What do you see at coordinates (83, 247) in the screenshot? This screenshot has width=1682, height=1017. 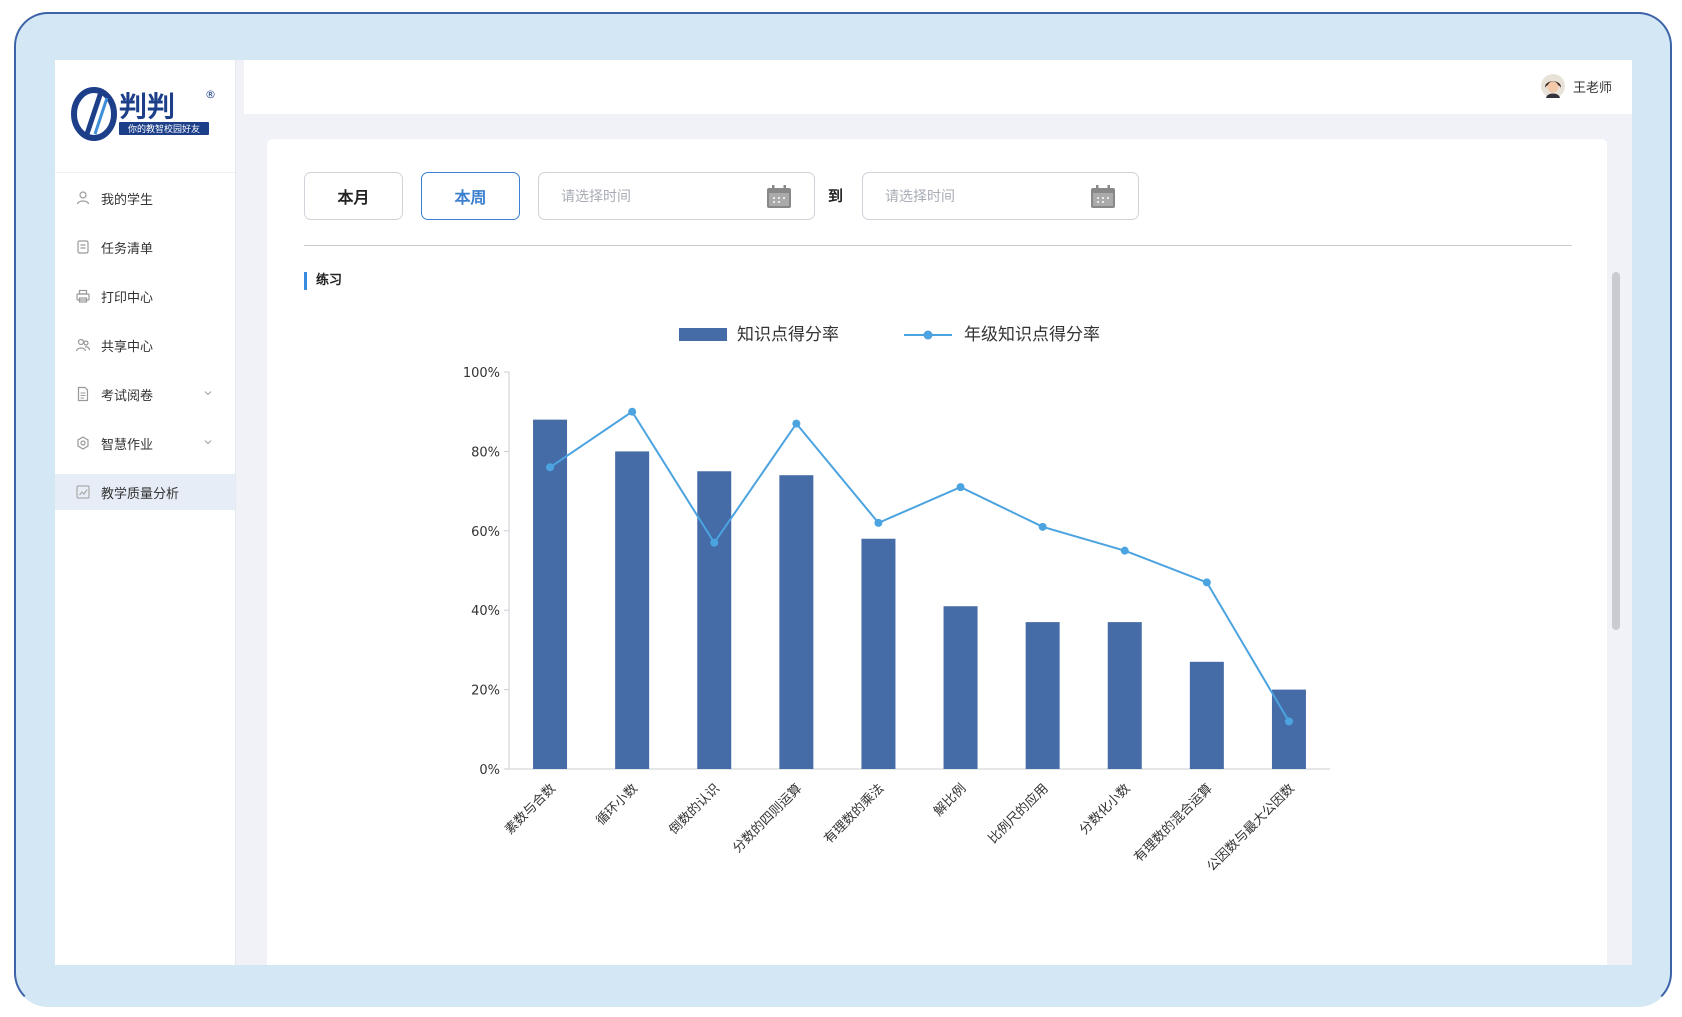 I see `clipboard-icon` at bounding box center [83, 247].